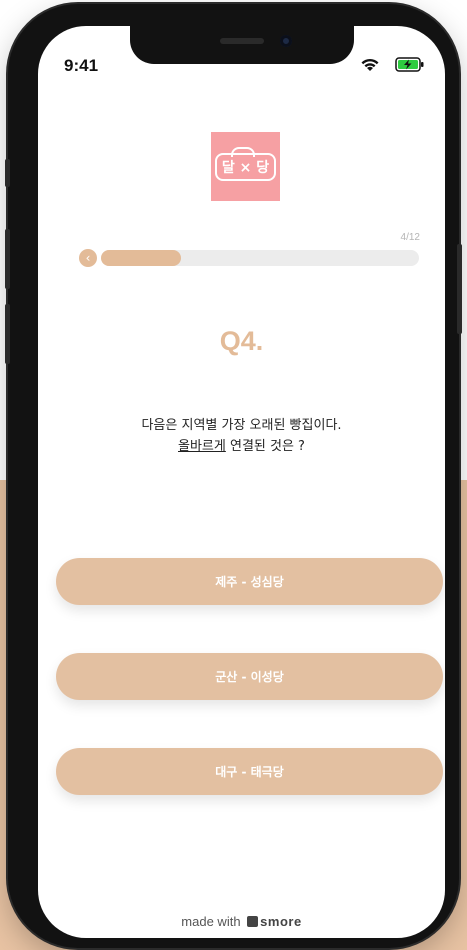 The height and width of the screenshot is (950, 467). Describe the element at coordinates (81, 65) in the screenshot. I see `status-time: 9:41` at that location.